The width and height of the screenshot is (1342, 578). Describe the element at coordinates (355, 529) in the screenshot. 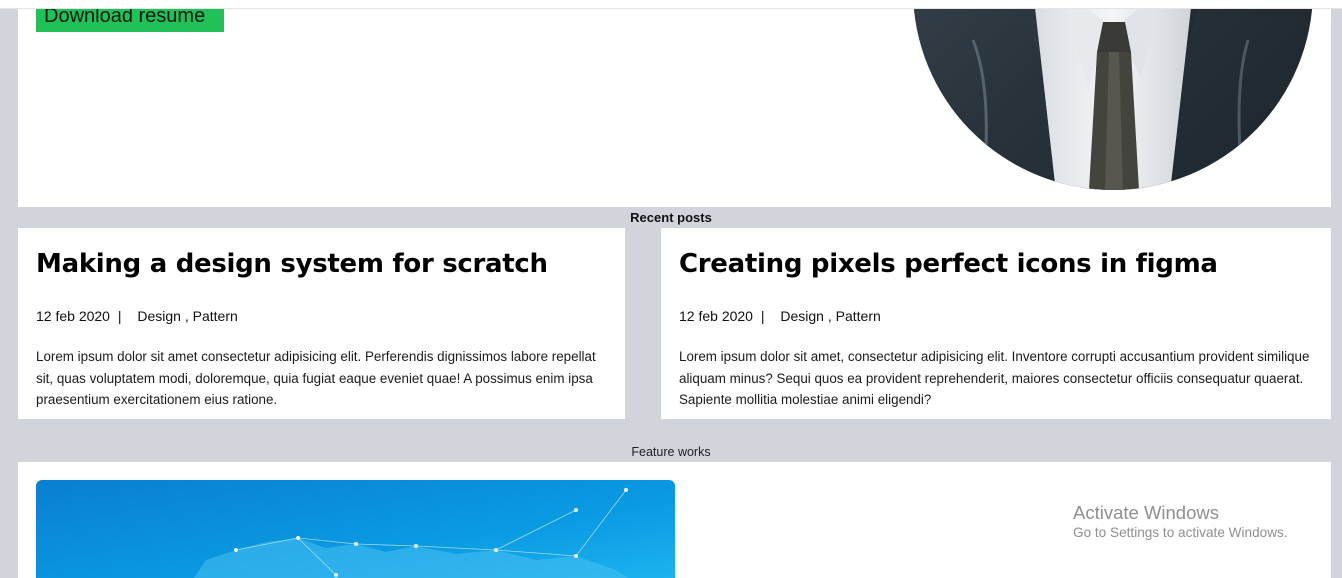

I see `feature-work-thumbnail` at that location.